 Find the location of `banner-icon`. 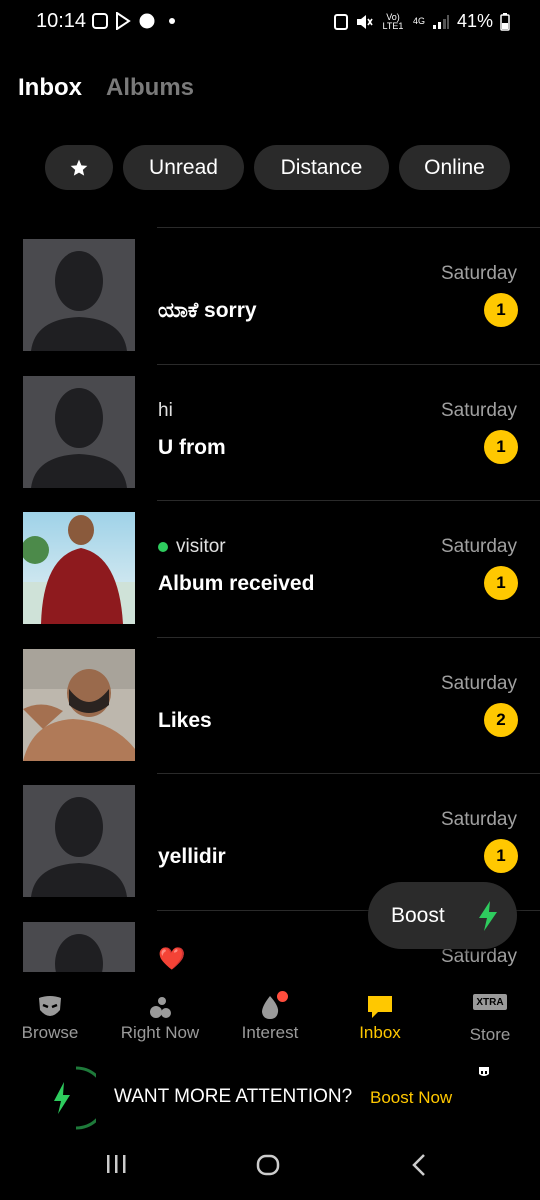

banner-icon is located at coordinates (75, 1098).